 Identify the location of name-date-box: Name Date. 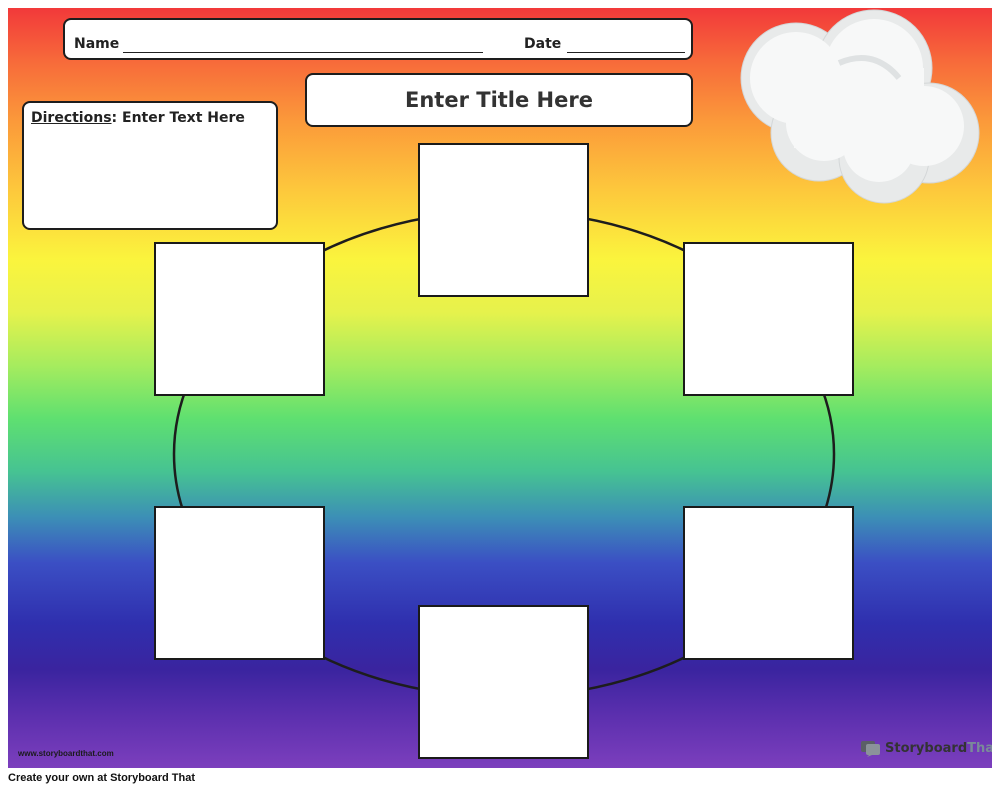
(378, 39).